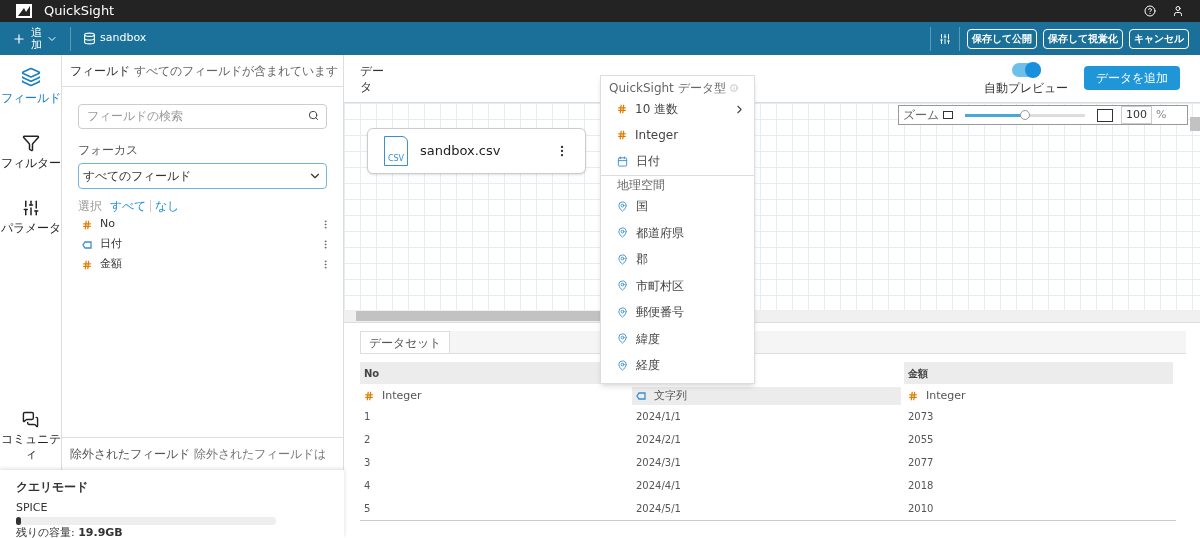 The height and width of the screenshot is (538, 1200). I want to click on excluded-title: 除外されたフィールド, so click(130, 454).